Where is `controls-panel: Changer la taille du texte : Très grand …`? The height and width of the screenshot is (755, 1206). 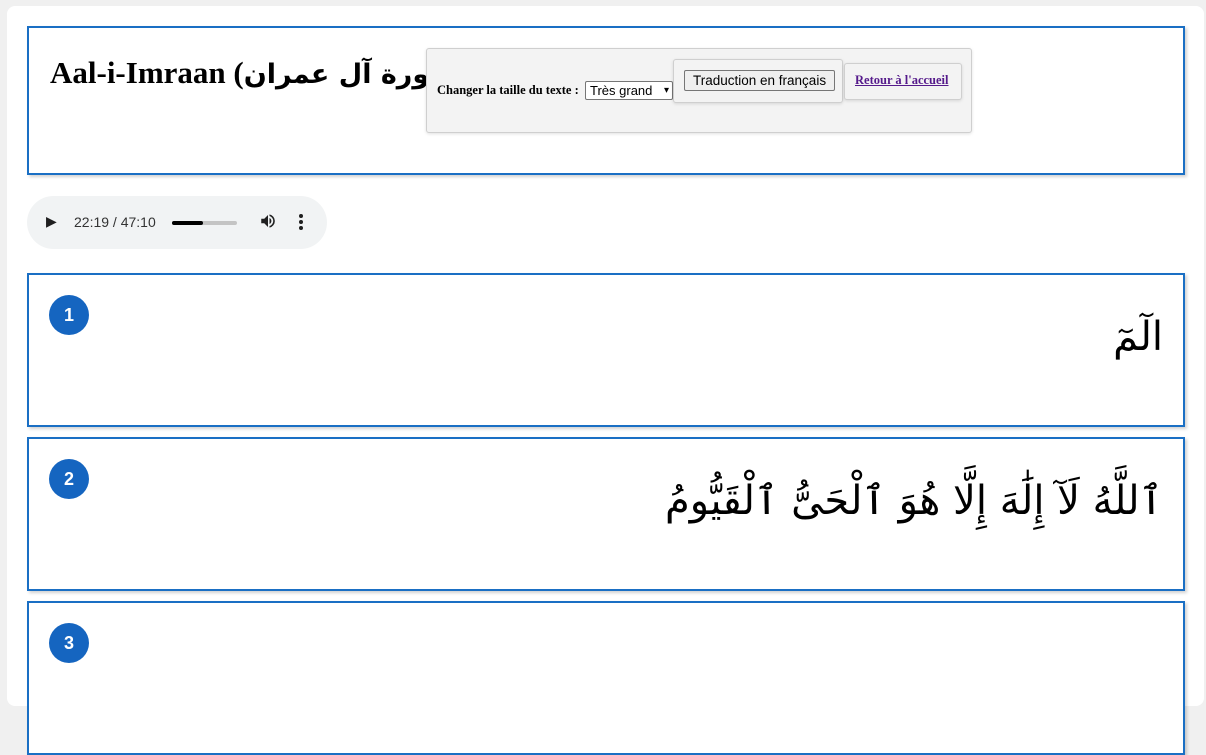 controls-panel: Changer la taille du texte : Très grand … is located at coordinates (699, 90).